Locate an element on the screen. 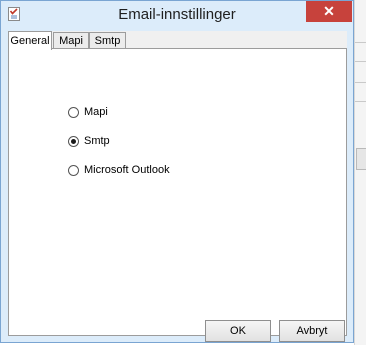 Image resolution: width=366 pixels, height=345 pixels. tab-smtp: Smtp is located at coordinates (107, 40).